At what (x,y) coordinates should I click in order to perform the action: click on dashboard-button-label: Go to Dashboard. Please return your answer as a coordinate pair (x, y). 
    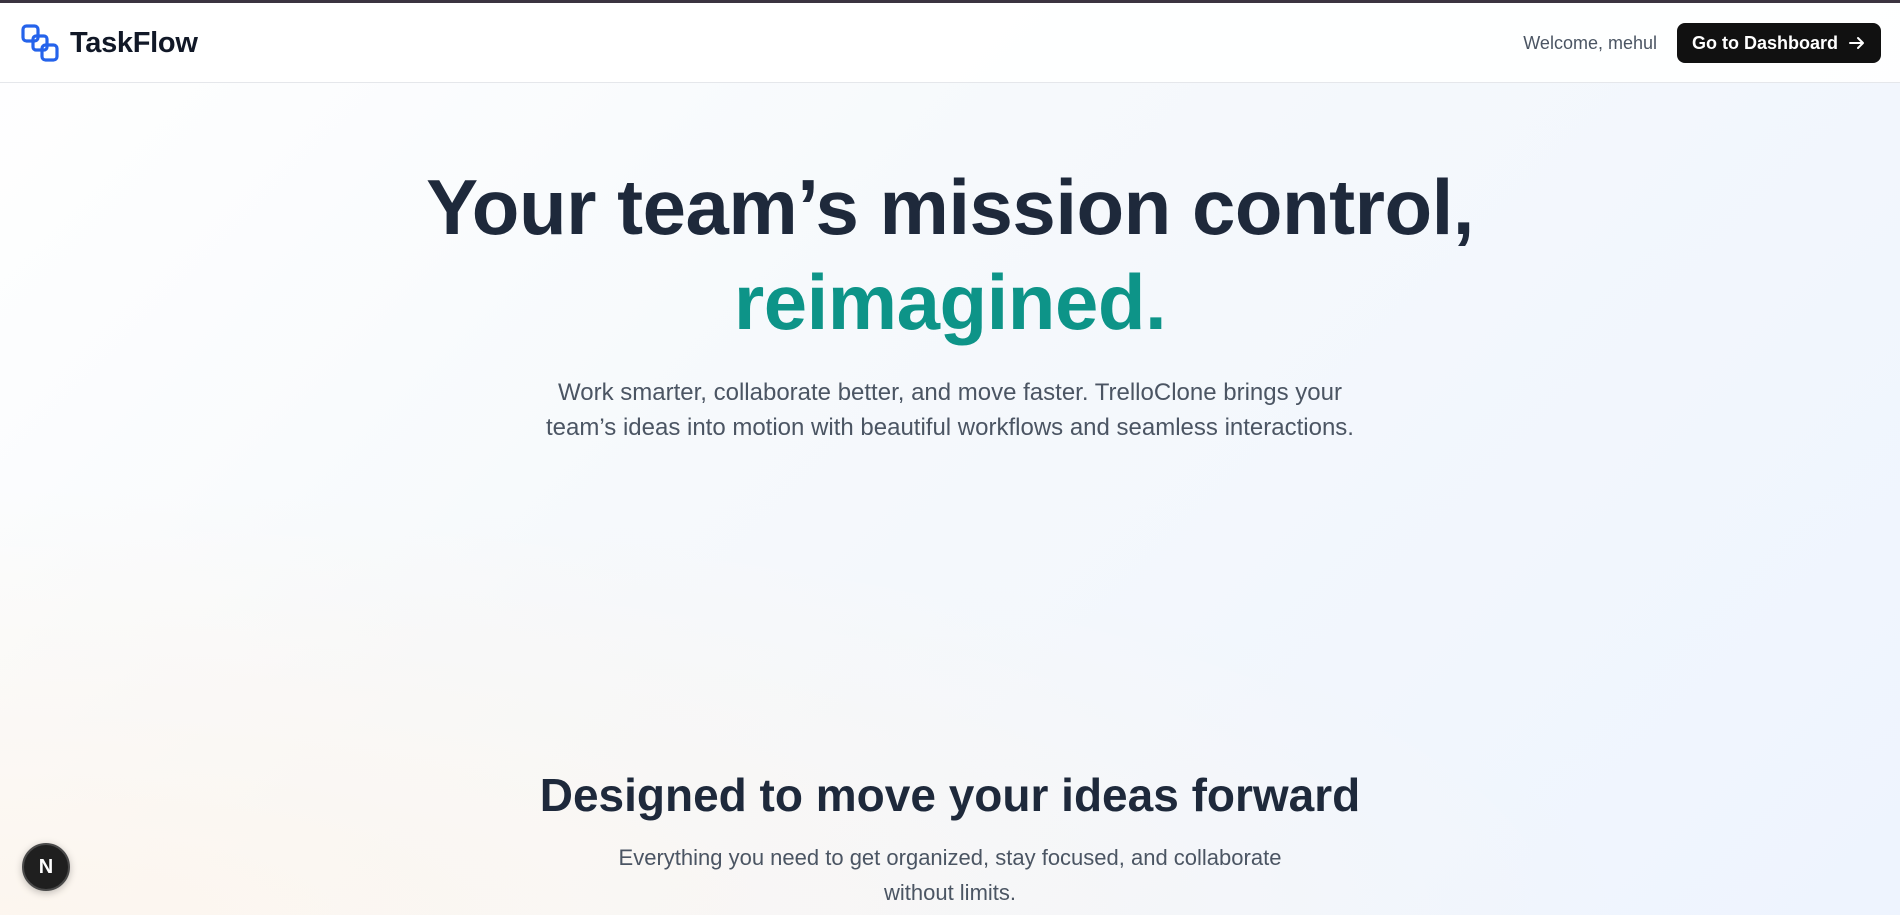
    Looking at the image, I should click on (1764, 42).